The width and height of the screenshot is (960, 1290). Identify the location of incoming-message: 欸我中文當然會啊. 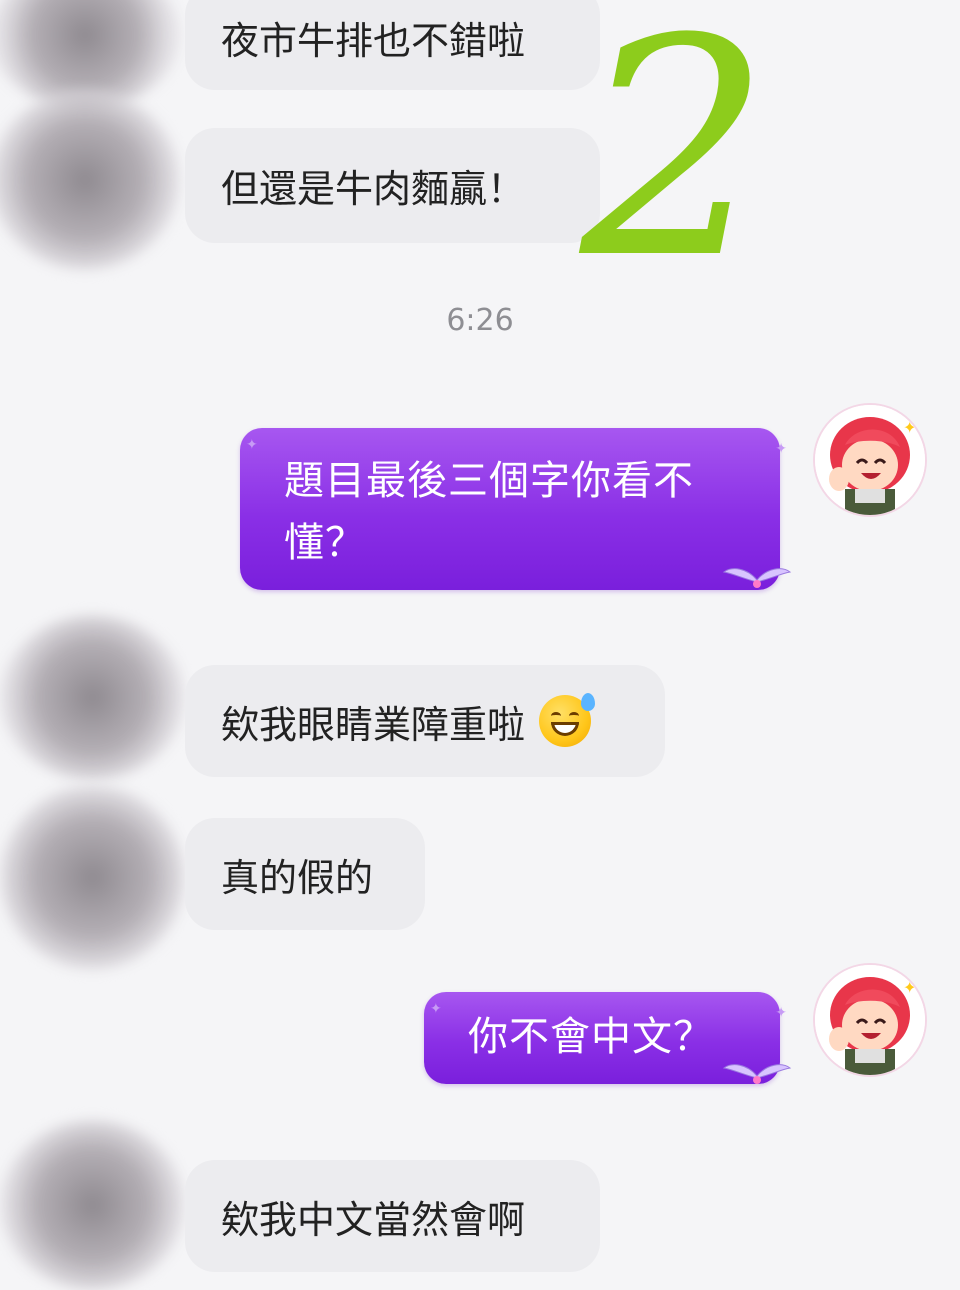
(392, 1216).